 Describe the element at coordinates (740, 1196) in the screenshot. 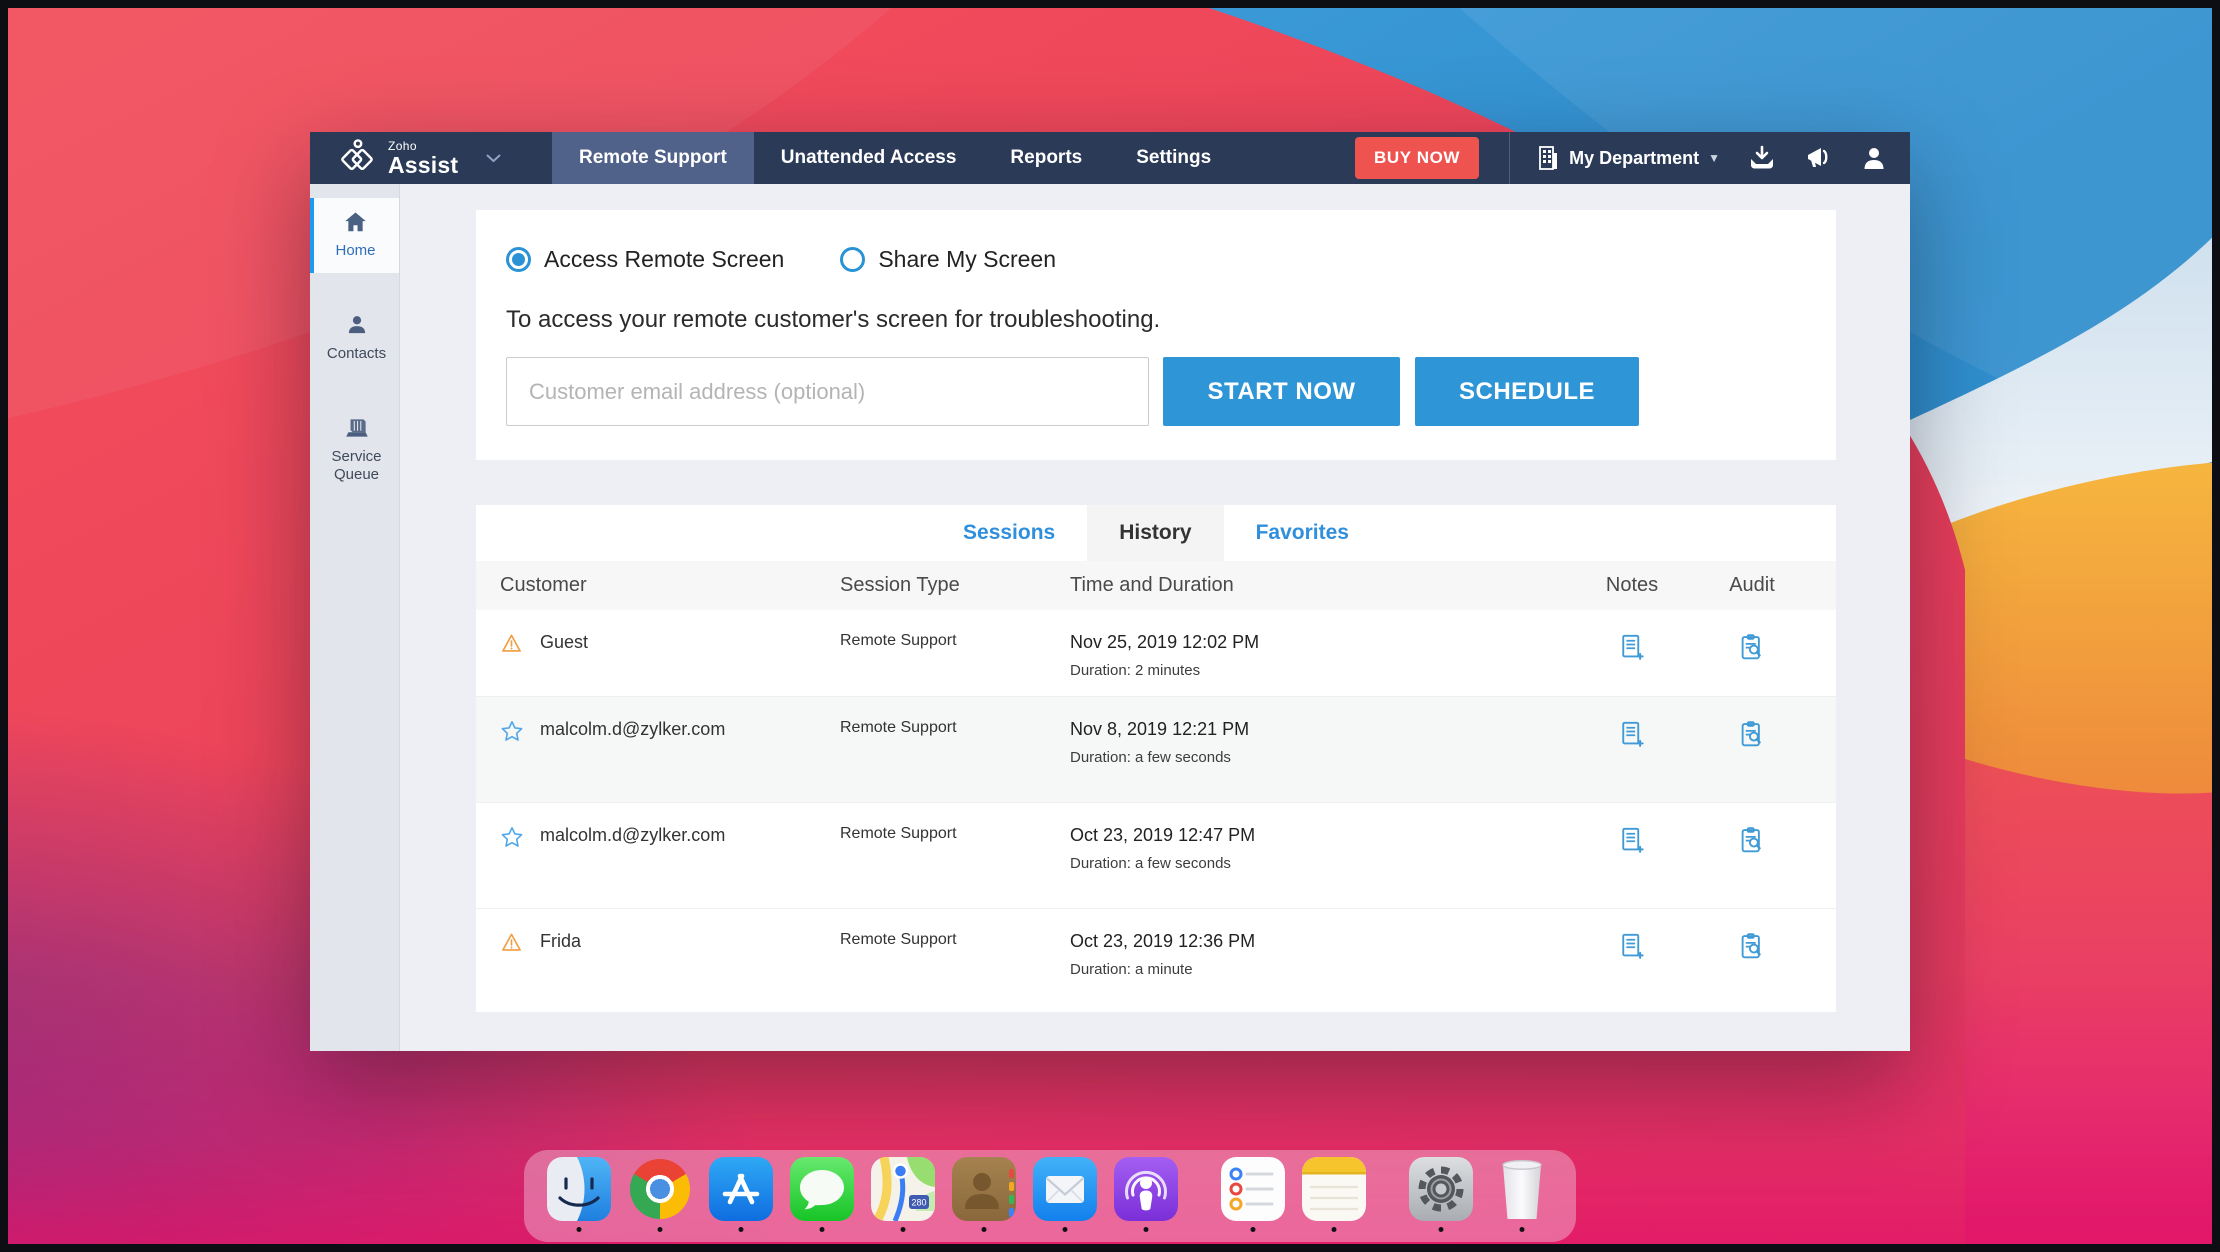

I see `dock-app-store` at that location.